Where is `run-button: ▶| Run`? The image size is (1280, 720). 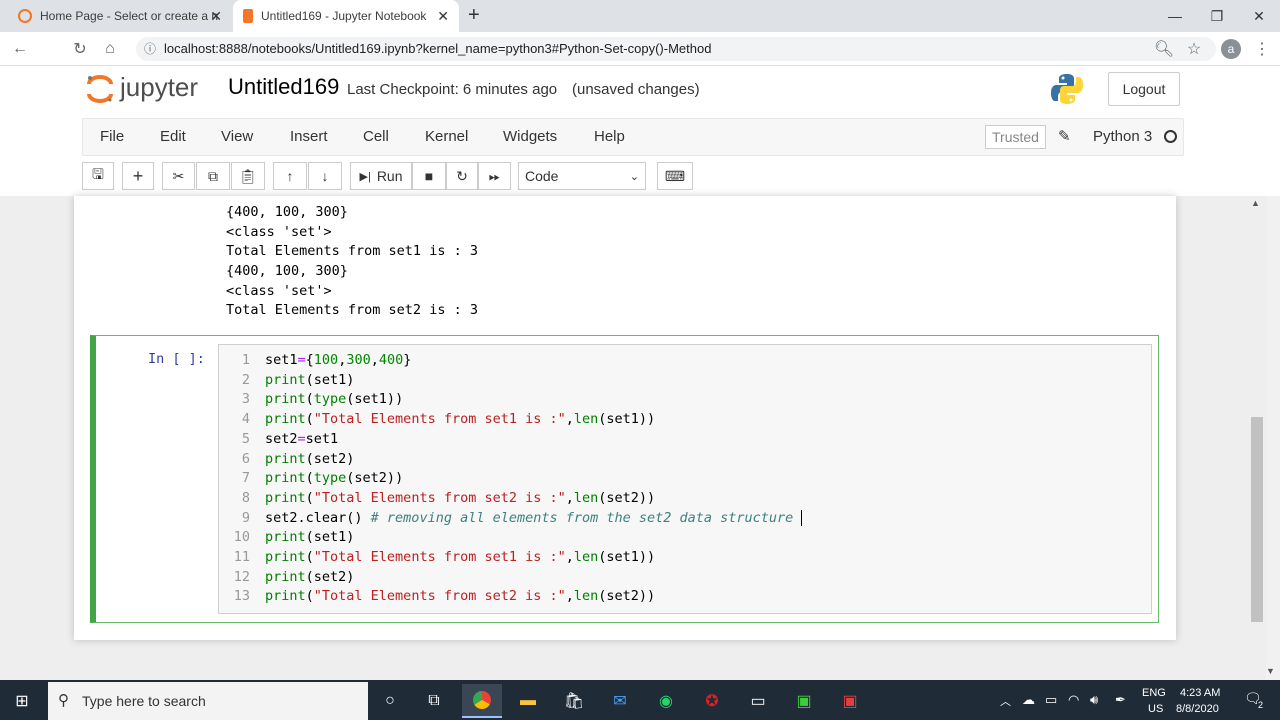 run-button: ▶| Run is located at coordinates (381, 176).